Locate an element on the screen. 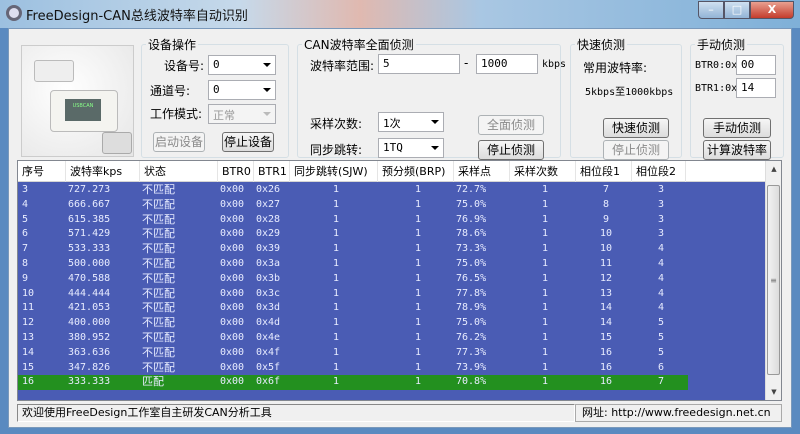 Image resolution: width=800 pixels, height=434 pixels. calc-baudrate-button: 计算波特率 is located at coordinates (737, 150).